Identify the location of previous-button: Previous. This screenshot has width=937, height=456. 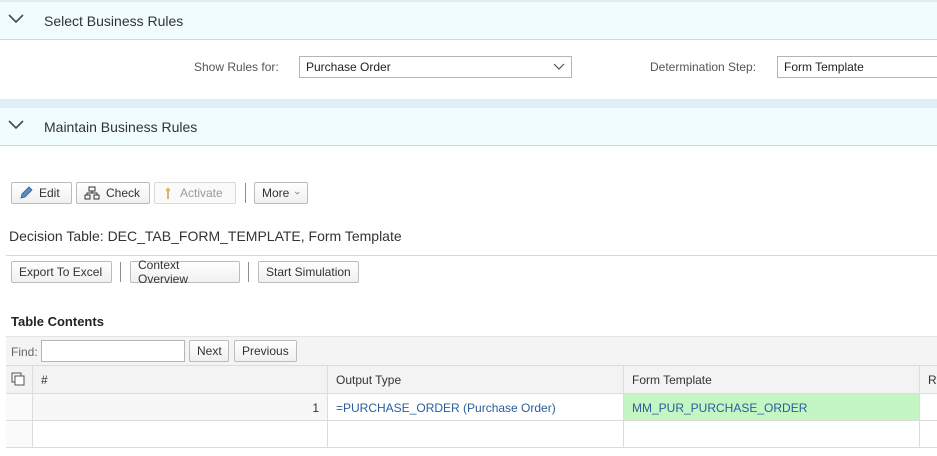
(265, 351).